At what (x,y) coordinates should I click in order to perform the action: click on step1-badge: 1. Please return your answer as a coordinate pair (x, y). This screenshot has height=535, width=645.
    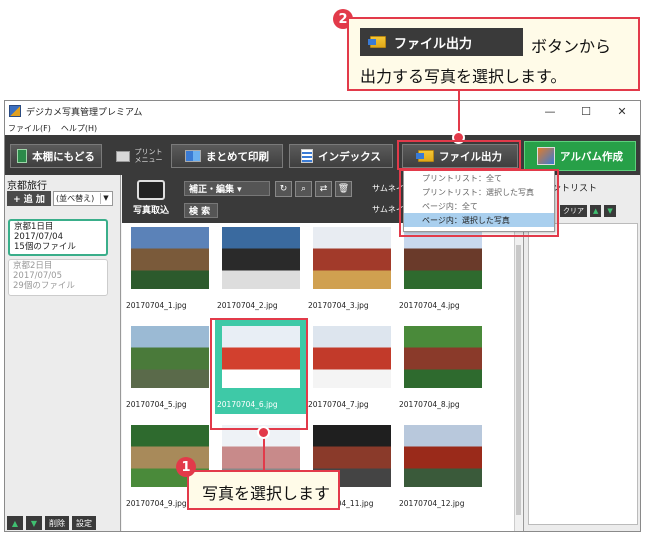
    Looking at the image, I should click on (186, 467).